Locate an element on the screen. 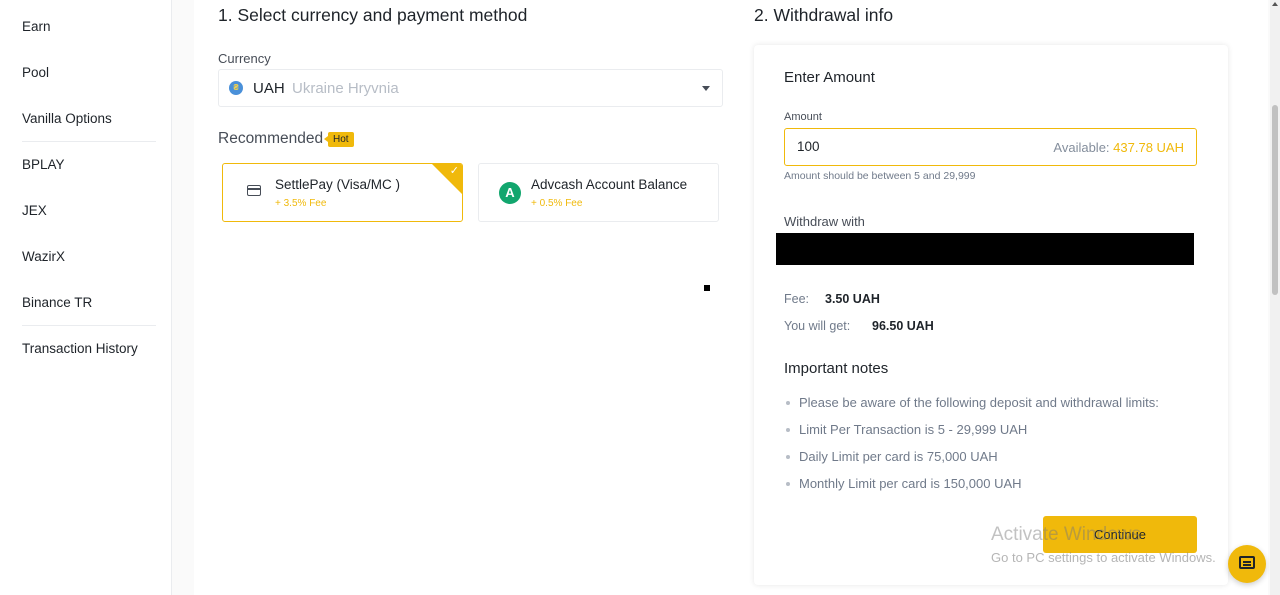 This screenshot has width=1280, height=595. sidebar-item-pool: Pool is located at coordinates (35, 72).